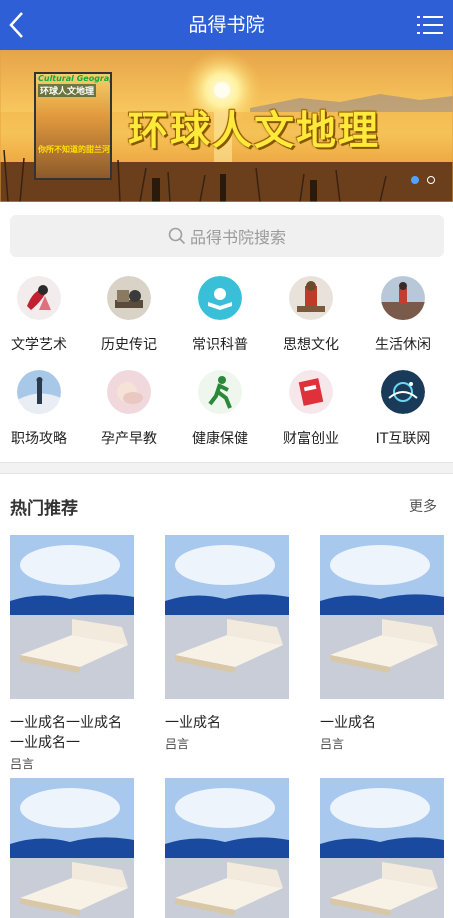 The image size is (453, 918). I want to click on history-biography-icon, so click(129, 298).